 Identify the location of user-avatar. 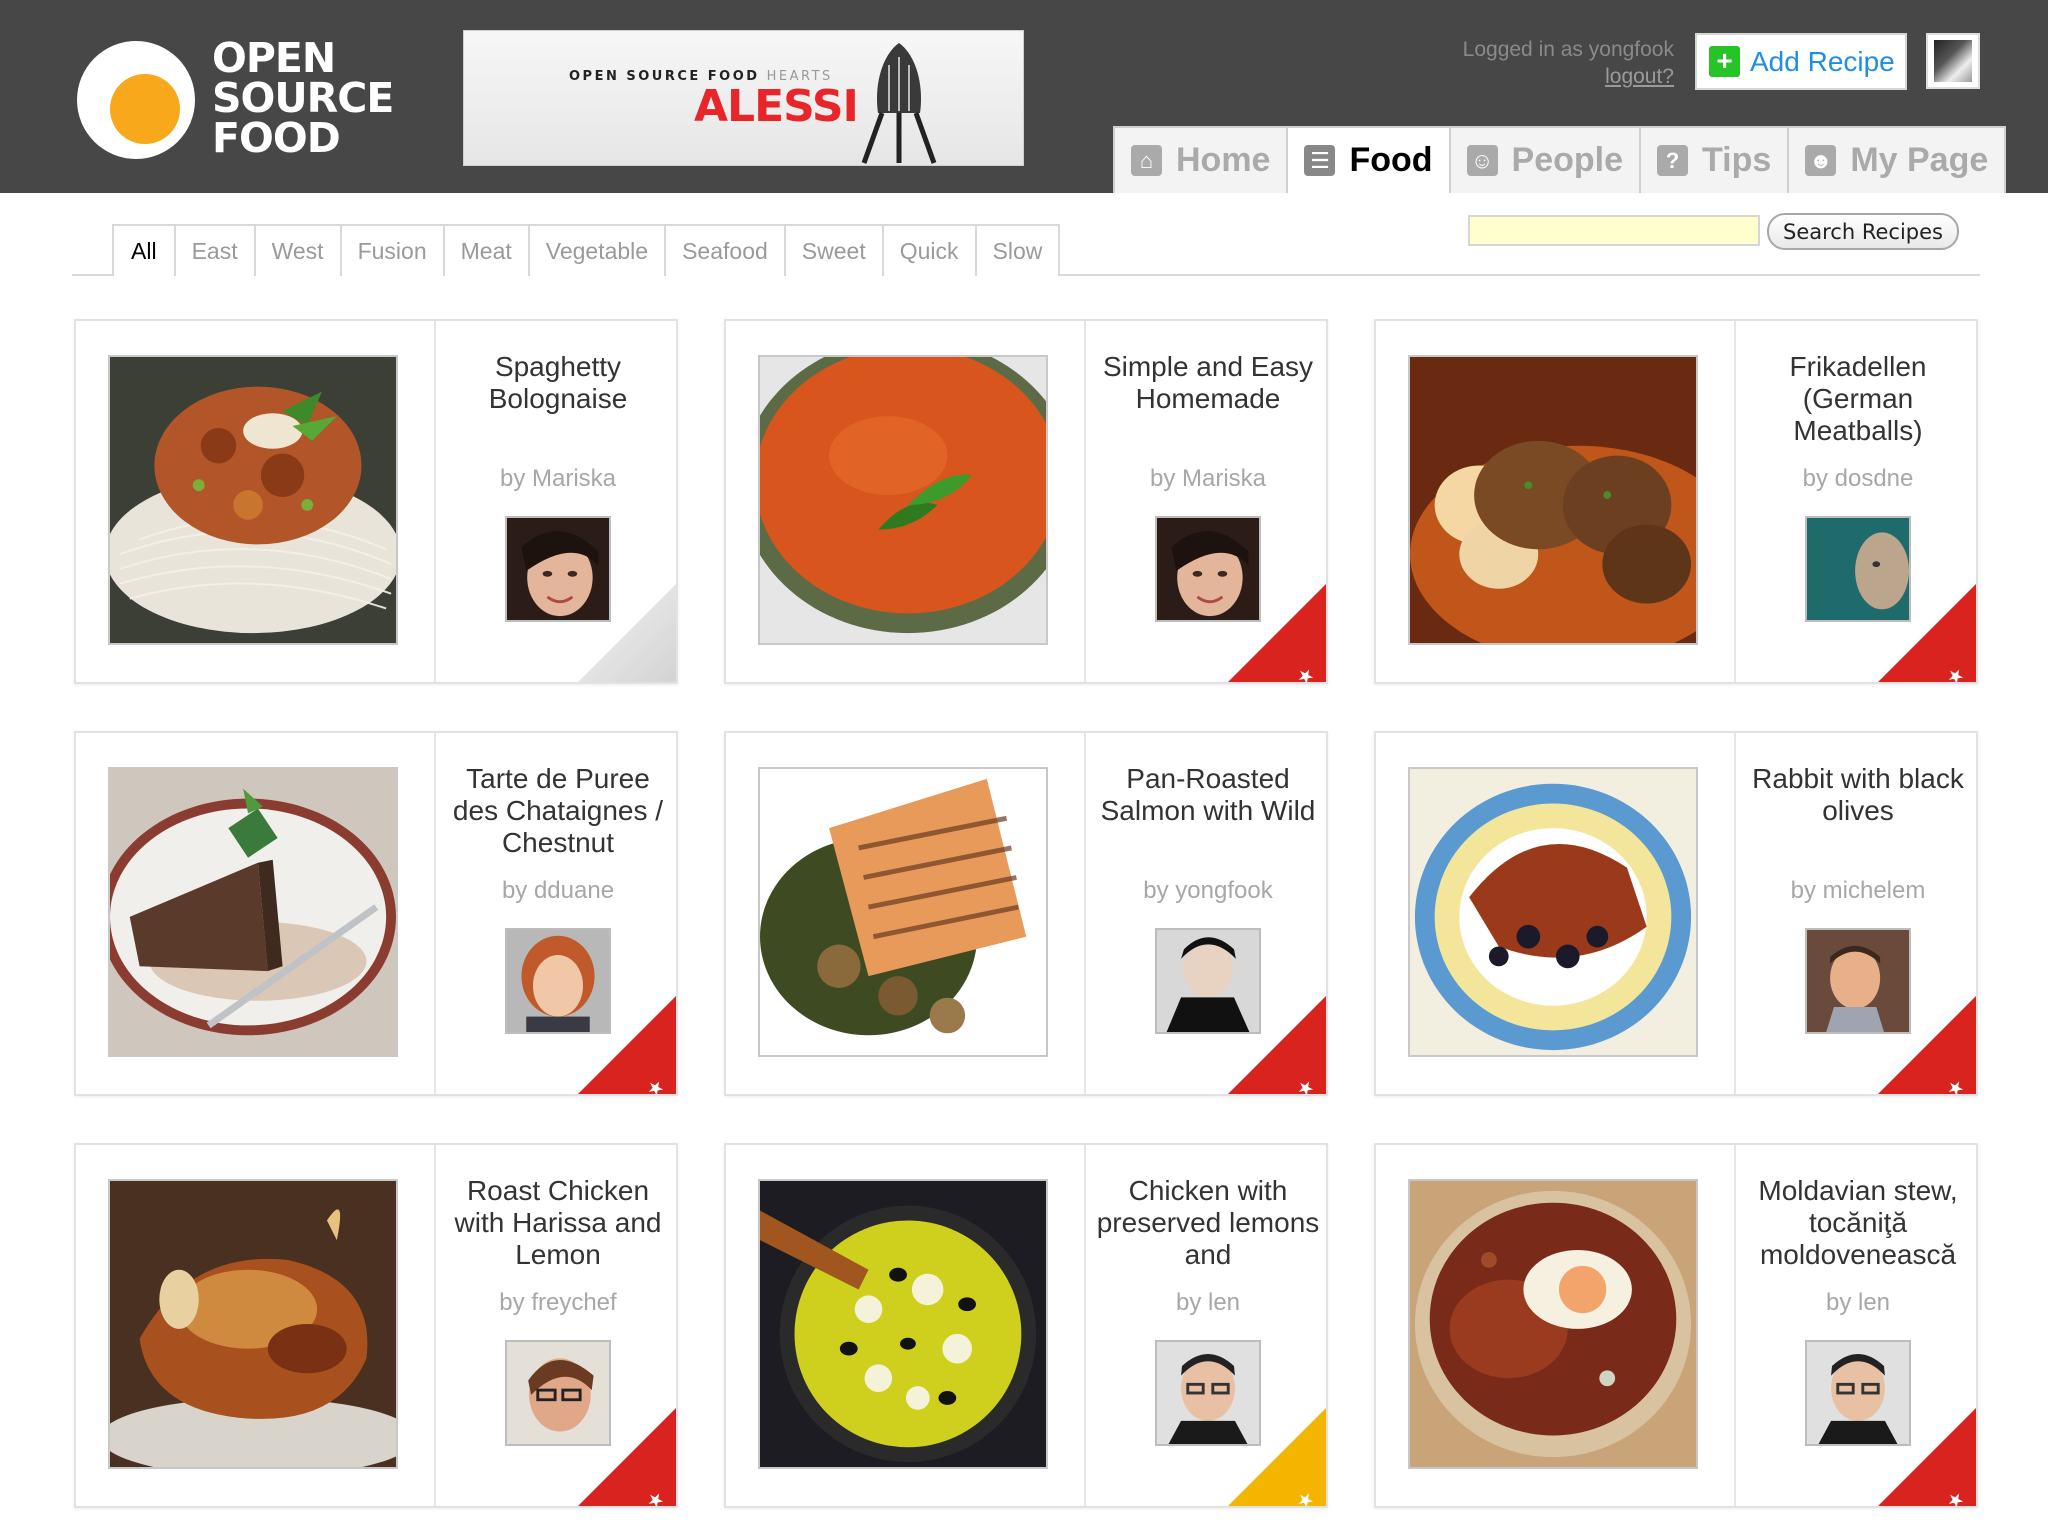
(1953, 61).